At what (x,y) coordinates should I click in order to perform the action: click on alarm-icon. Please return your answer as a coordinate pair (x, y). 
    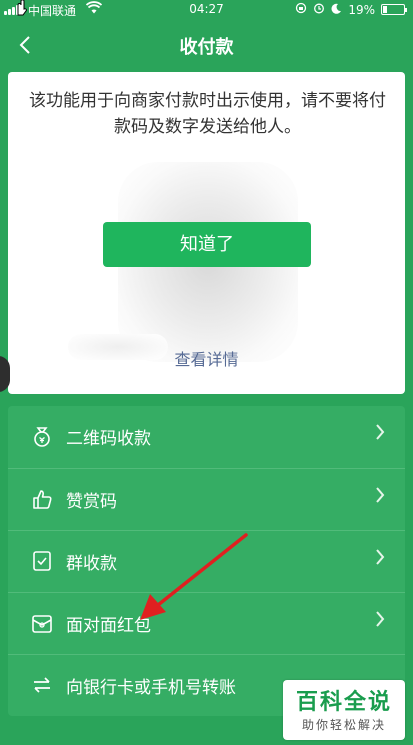
    Looking at the image, I should click on (319, 9).